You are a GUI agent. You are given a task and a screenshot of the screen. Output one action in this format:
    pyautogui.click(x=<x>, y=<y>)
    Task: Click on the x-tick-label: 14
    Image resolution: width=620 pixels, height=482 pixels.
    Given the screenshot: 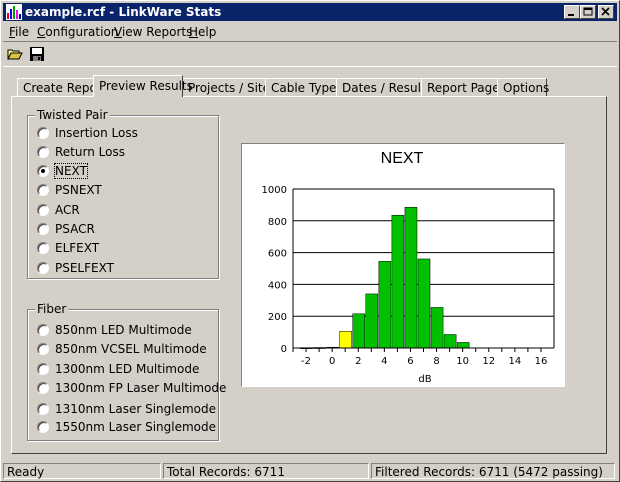 What is the action you would take?
    pyautogui.click(x=514, y=361)
    